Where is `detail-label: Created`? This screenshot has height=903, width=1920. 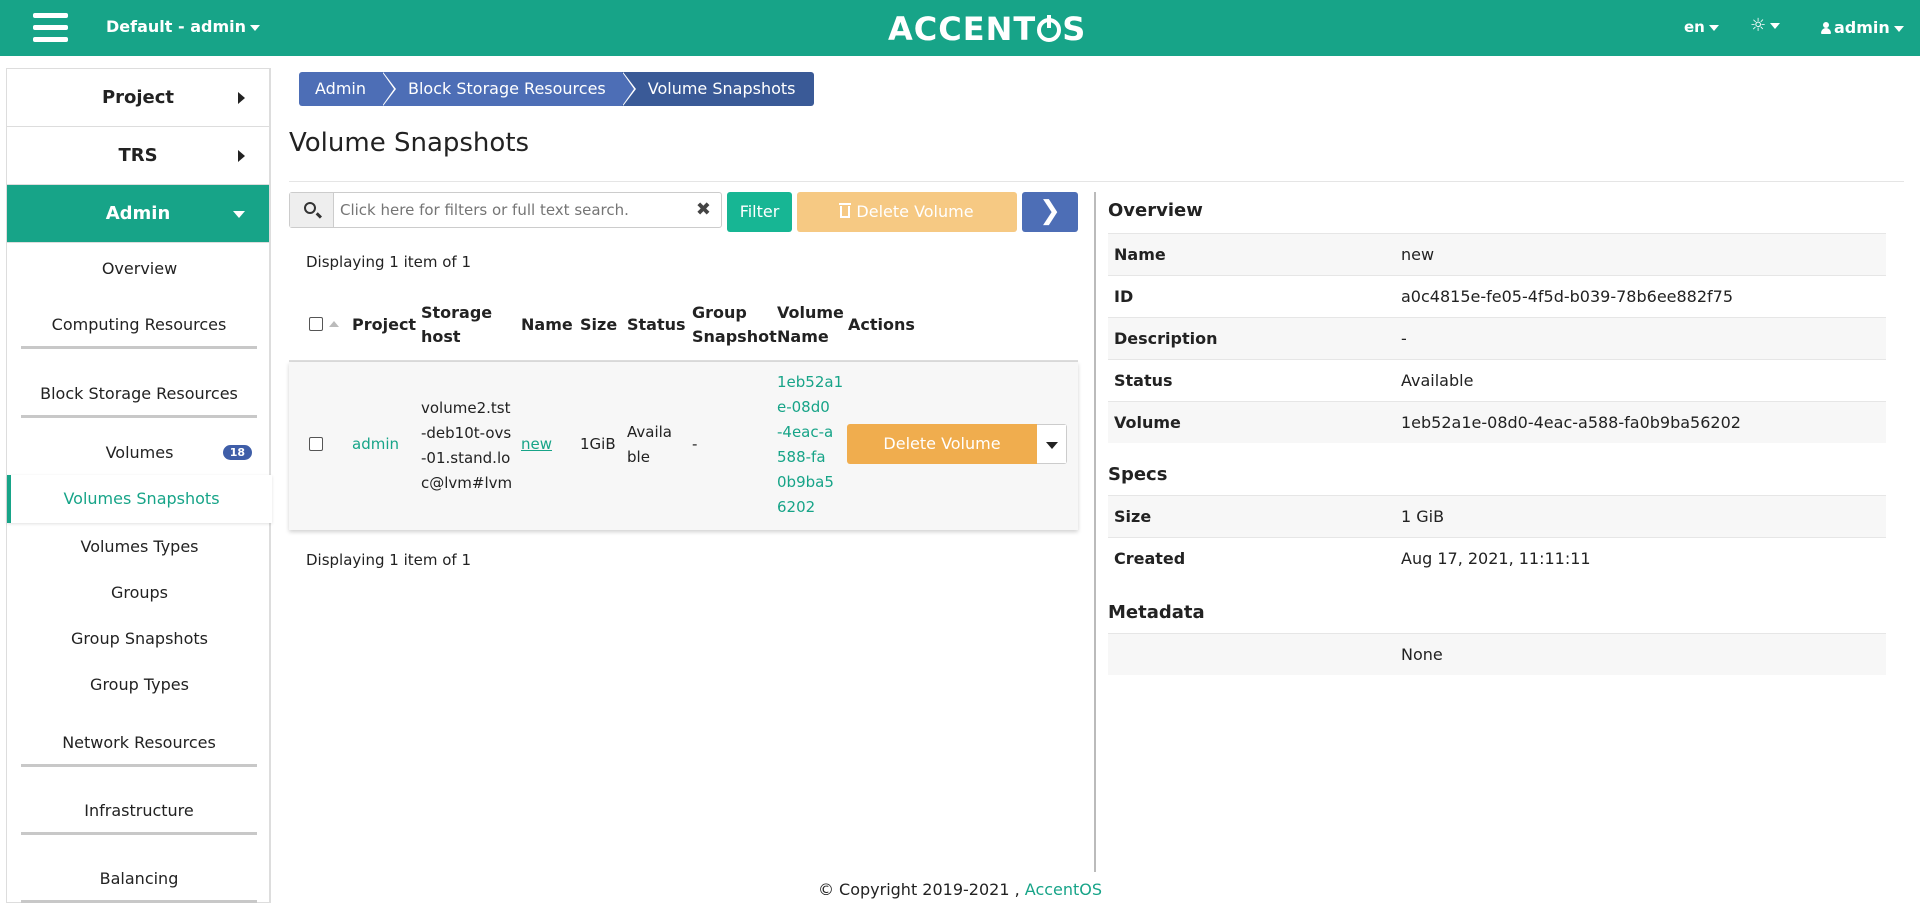 detail-label: Created is located at coordinates (1150, 558).